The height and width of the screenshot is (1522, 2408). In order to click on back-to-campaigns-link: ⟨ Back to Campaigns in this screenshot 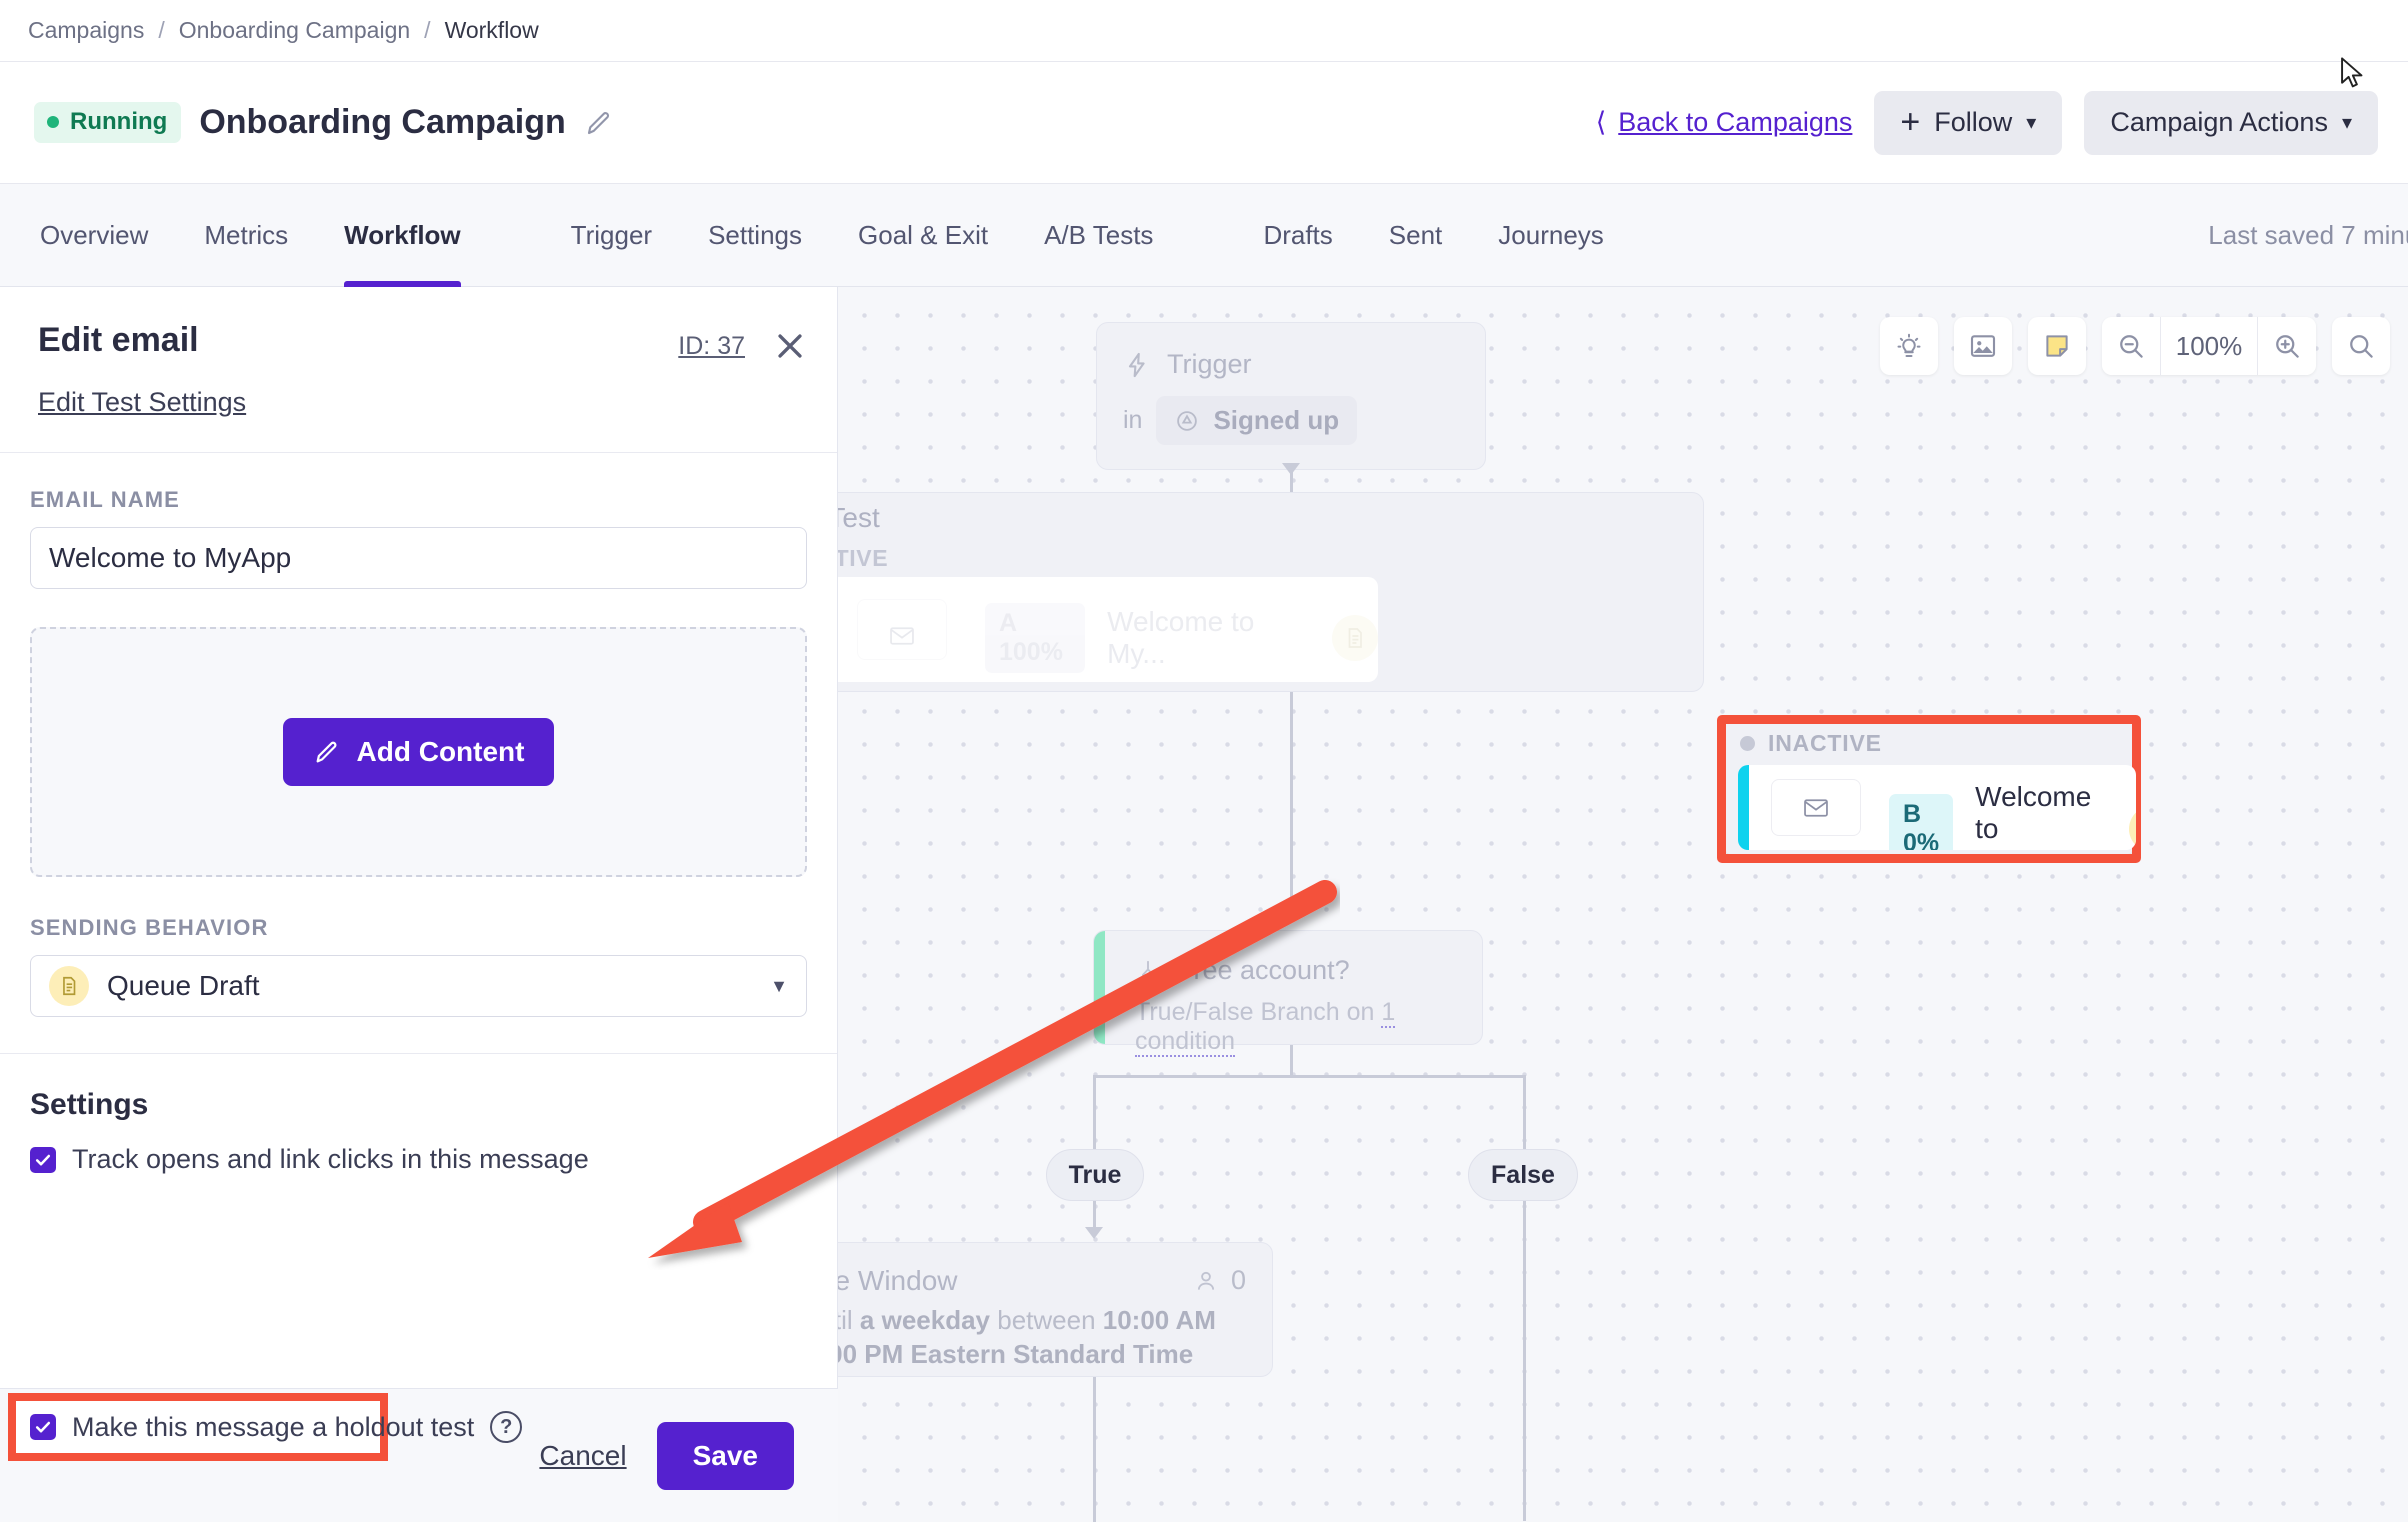, I will do `click(1724, 122)`.